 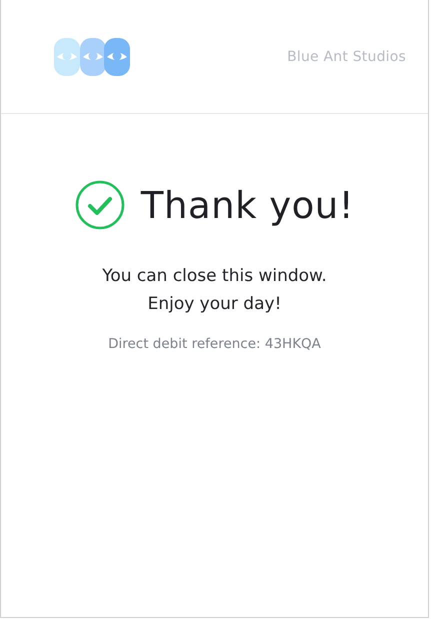 I want to click on message-text: You can close this window., so click(x=214, y=276).